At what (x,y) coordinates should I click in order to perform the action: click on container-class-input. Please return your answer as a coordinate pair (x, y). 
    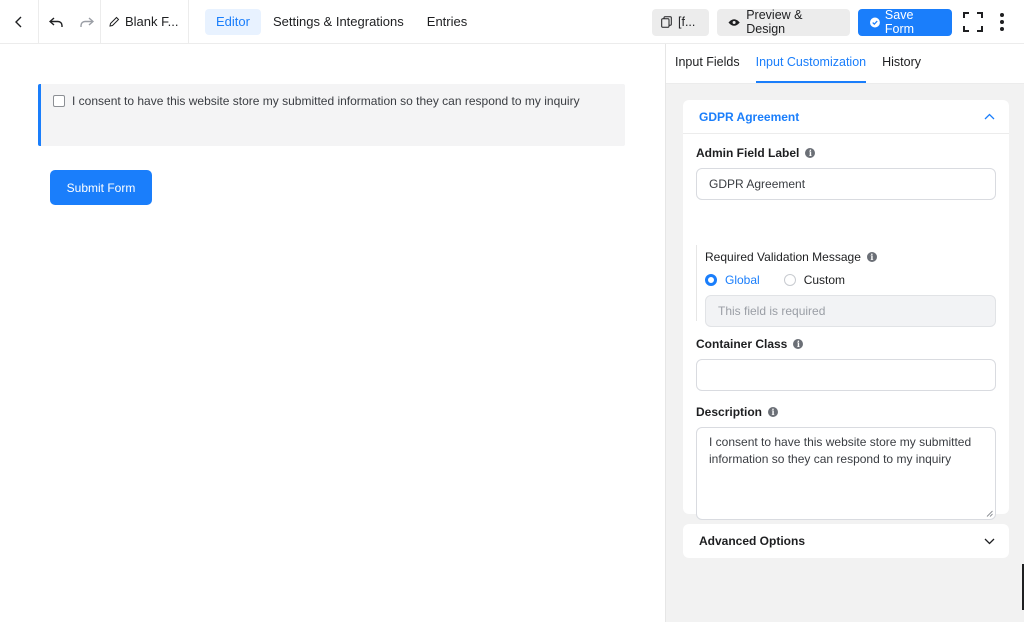
    Looking at the image, I should click on (846, 375).